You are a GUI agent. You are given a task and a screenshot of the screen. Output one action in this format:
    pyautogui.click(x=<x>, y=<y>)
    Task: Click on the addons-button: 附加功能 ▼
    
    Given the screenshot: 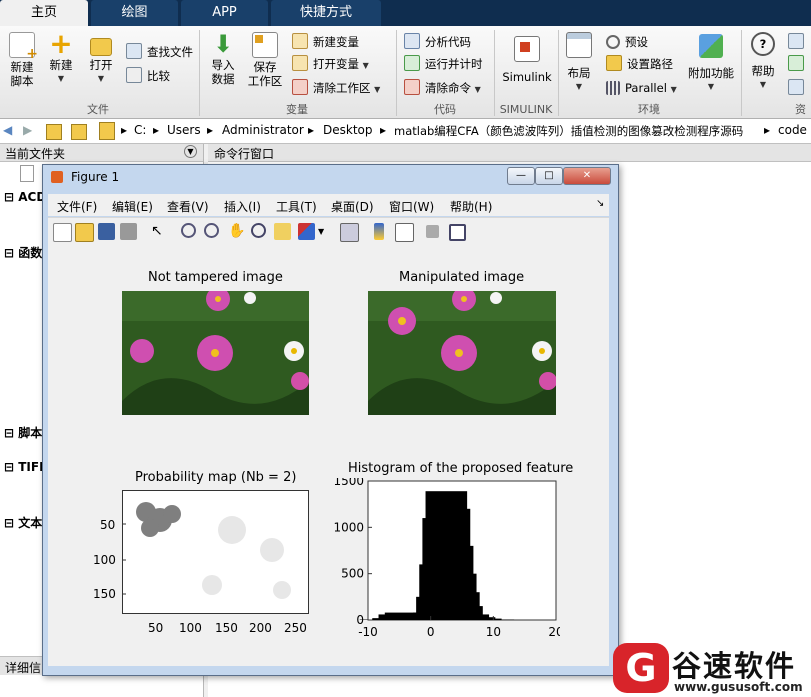 What is the action you would take?
    pyautogui.click(x=711, y=61)
    